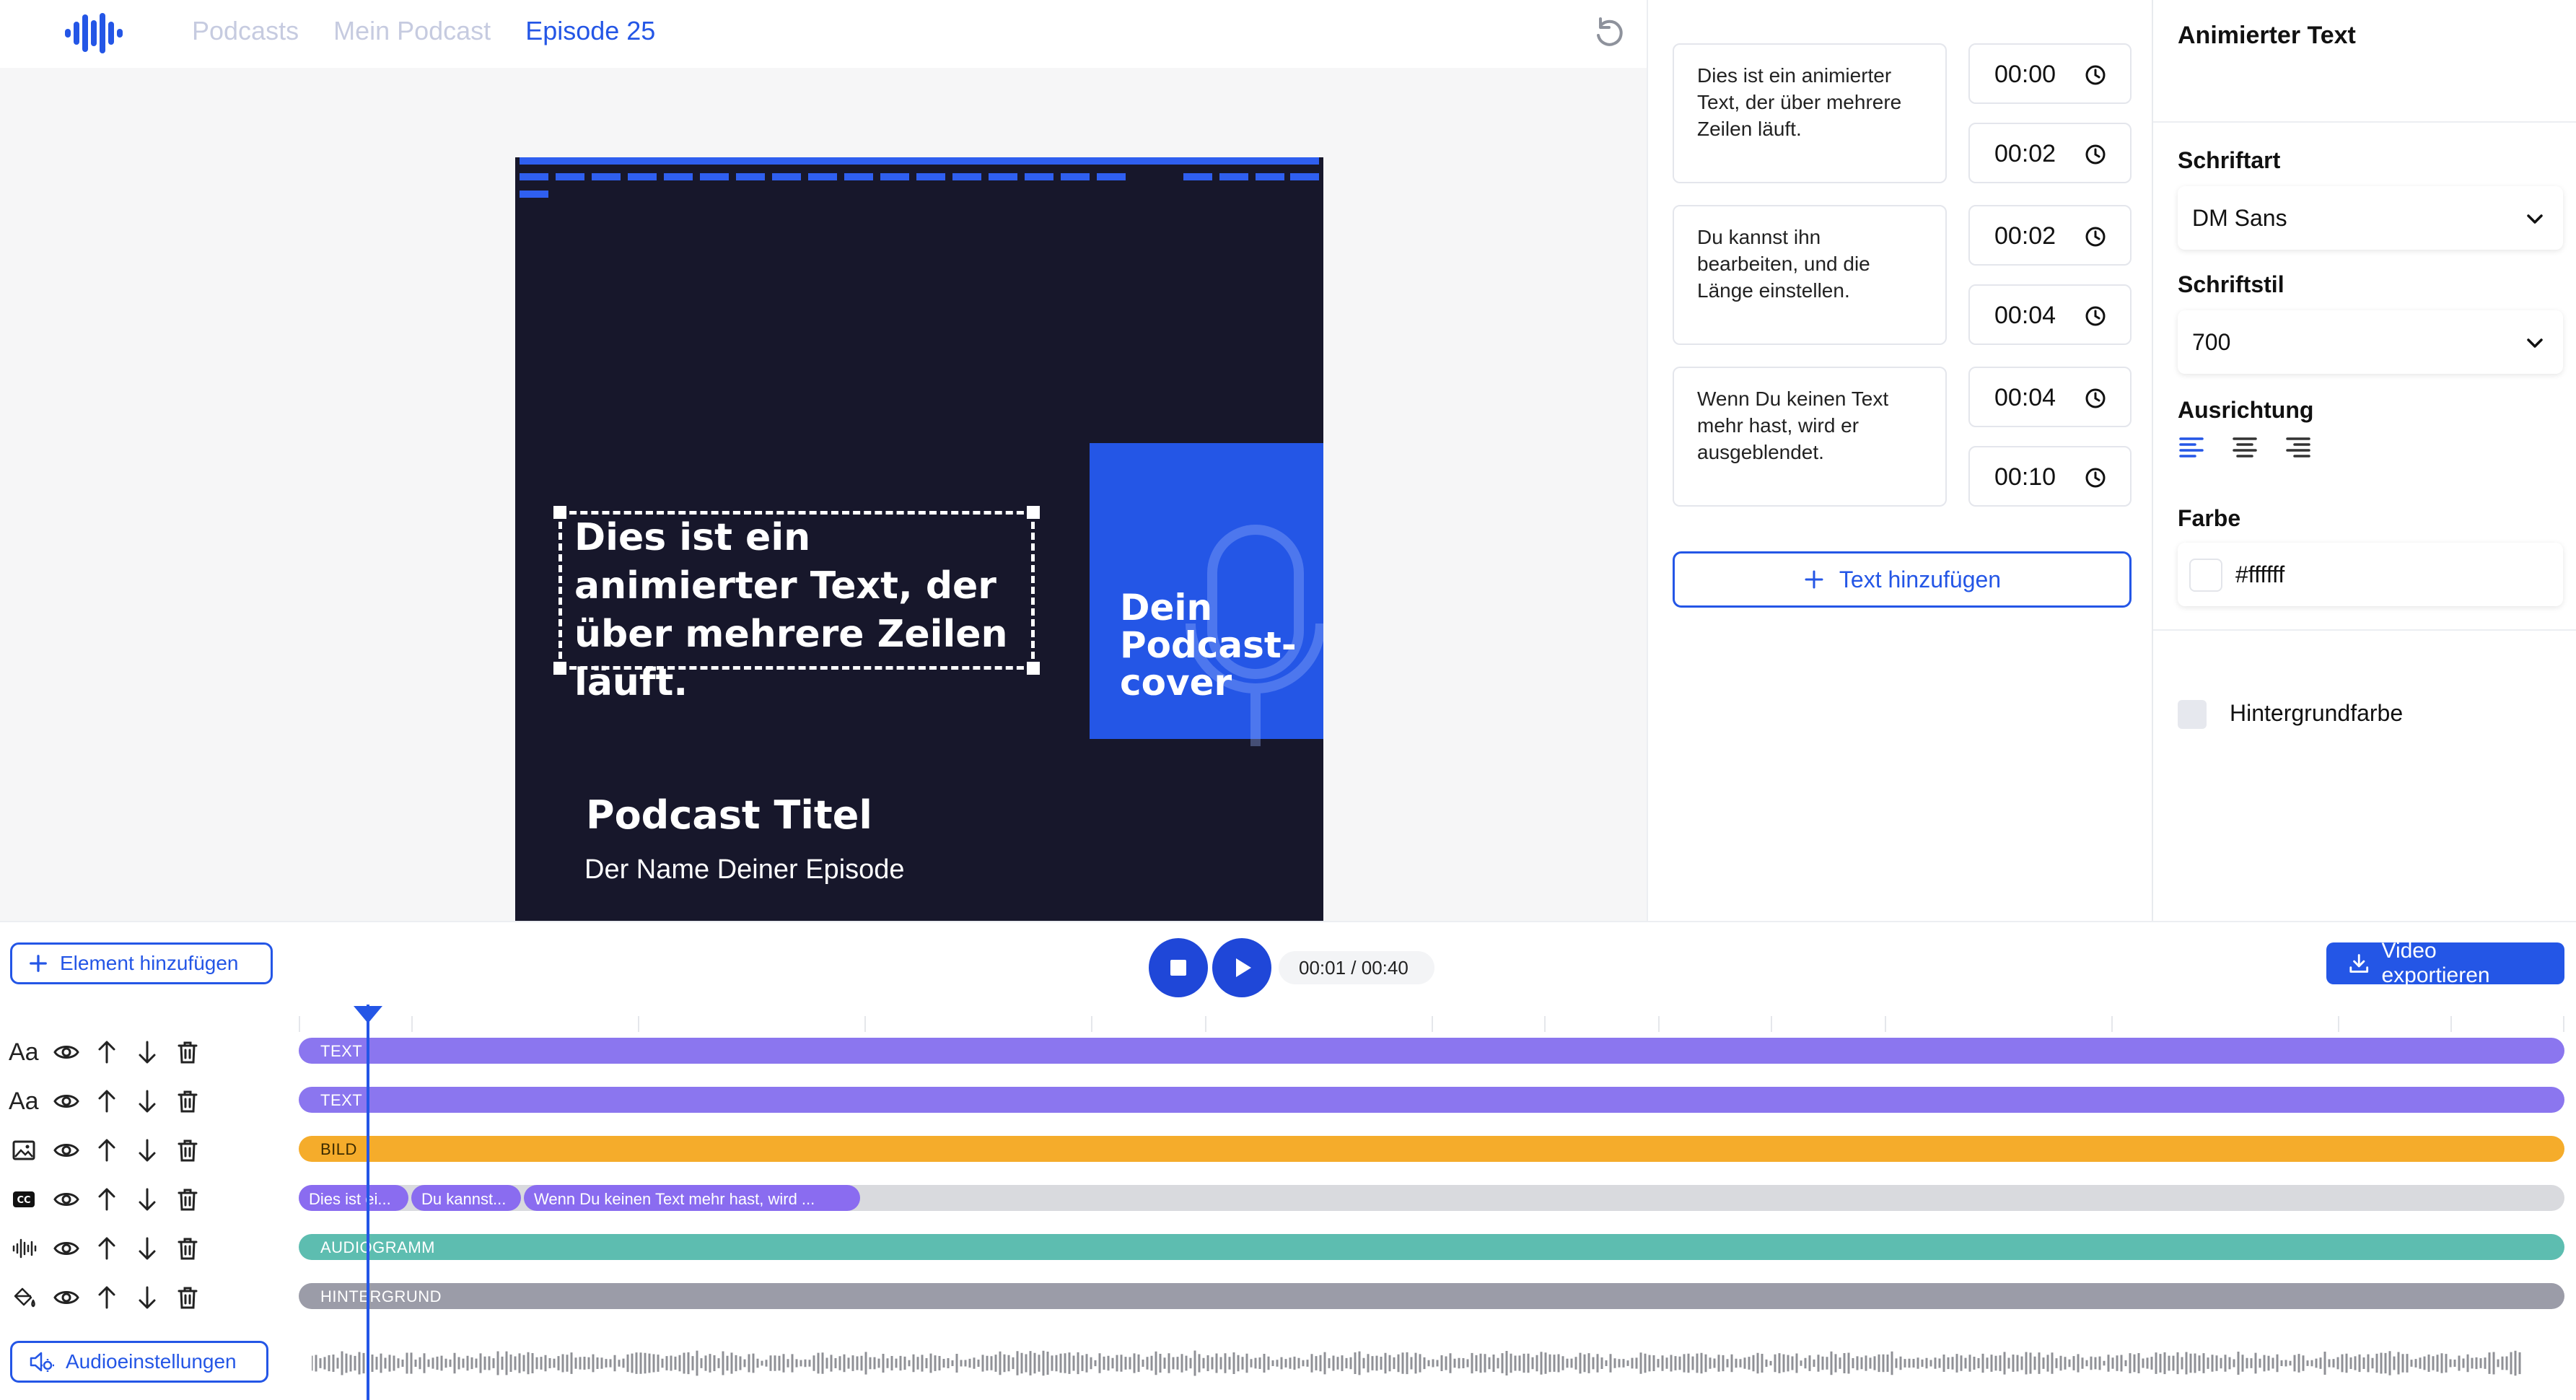 The width and height of the screenshot is (2576, 1400). Describe the element at coordinates (2364, 122) in the screenshot. I see `divider` at that location.